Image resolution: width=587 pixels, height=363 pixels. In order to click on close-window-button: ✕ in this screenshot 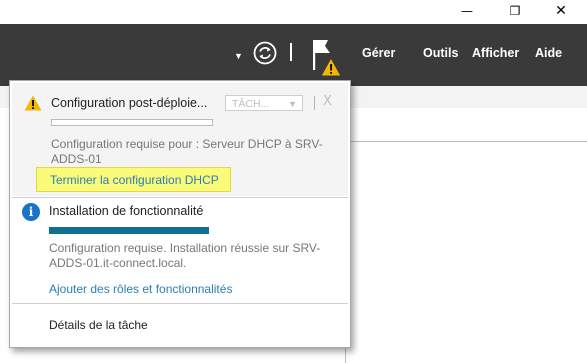, I will do `click(561, 12)`.